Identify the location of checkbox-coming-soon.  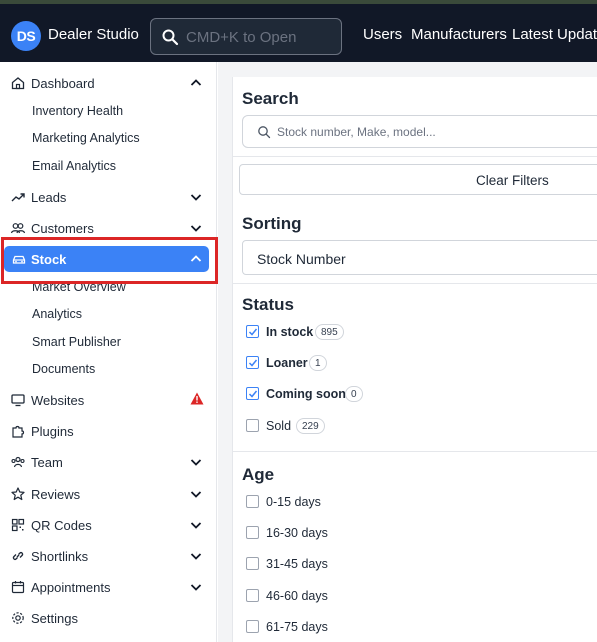
(252, 393).